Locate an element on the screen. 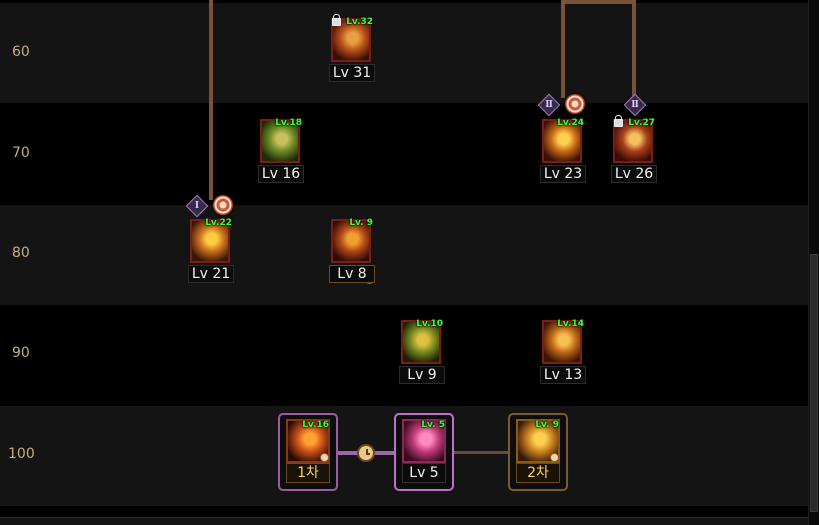 The image size is (819, 525). required-level: Lv.22 is located at coordinates (218, 223).